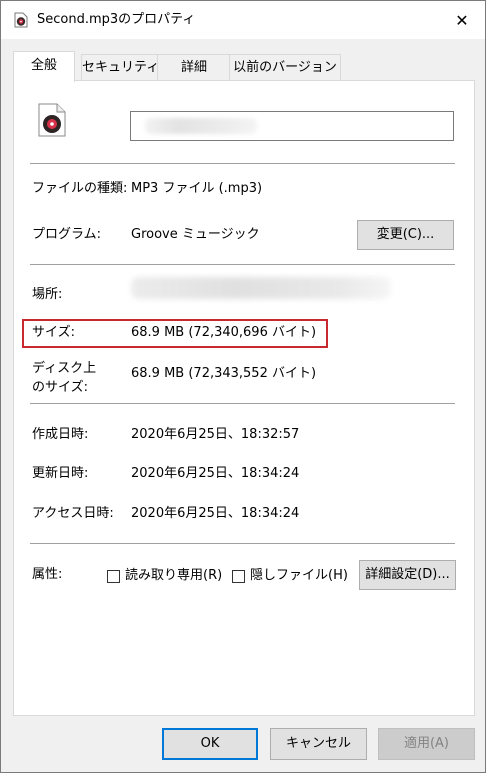 The width and height of the screenshot is (486, 773). Describe the element at coordinates (47, 574) in the screenshot. I see `attributes-label: 属性:` at that location.